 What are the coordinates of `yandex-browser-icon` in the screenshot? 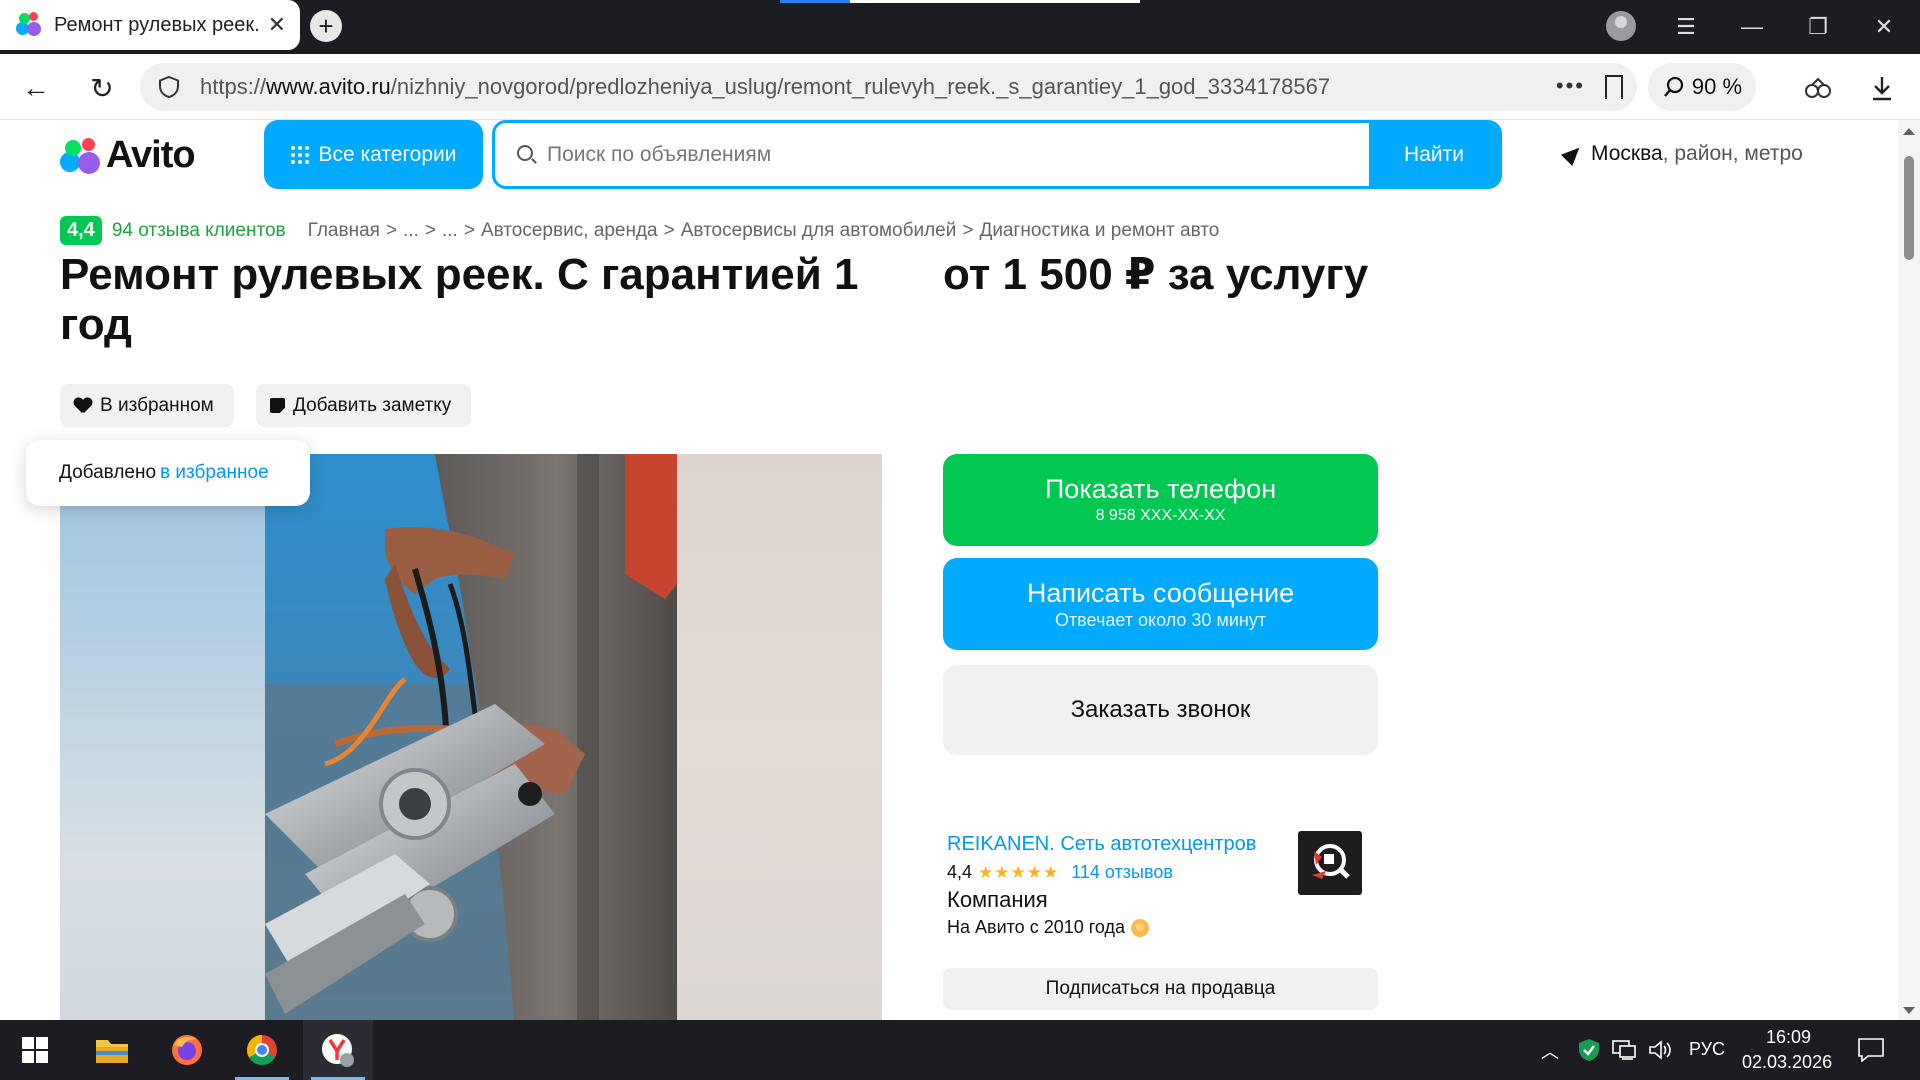 It's located at (338, 1050).